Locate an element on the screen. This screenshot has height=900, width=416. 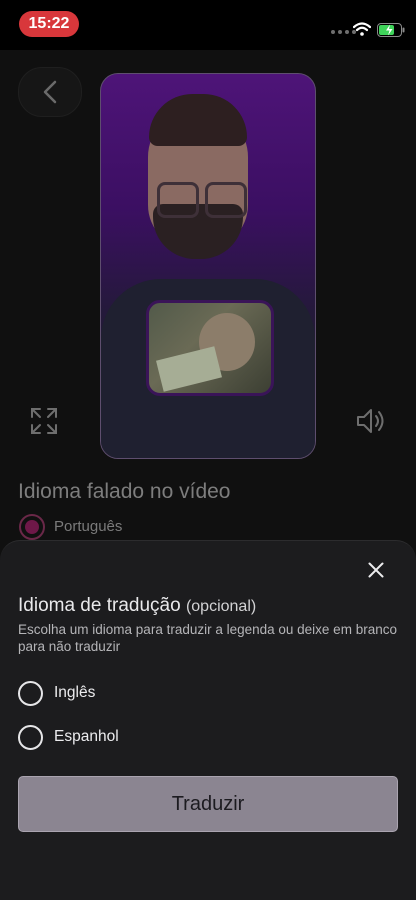
back-button is located at coordinates (50, 92).